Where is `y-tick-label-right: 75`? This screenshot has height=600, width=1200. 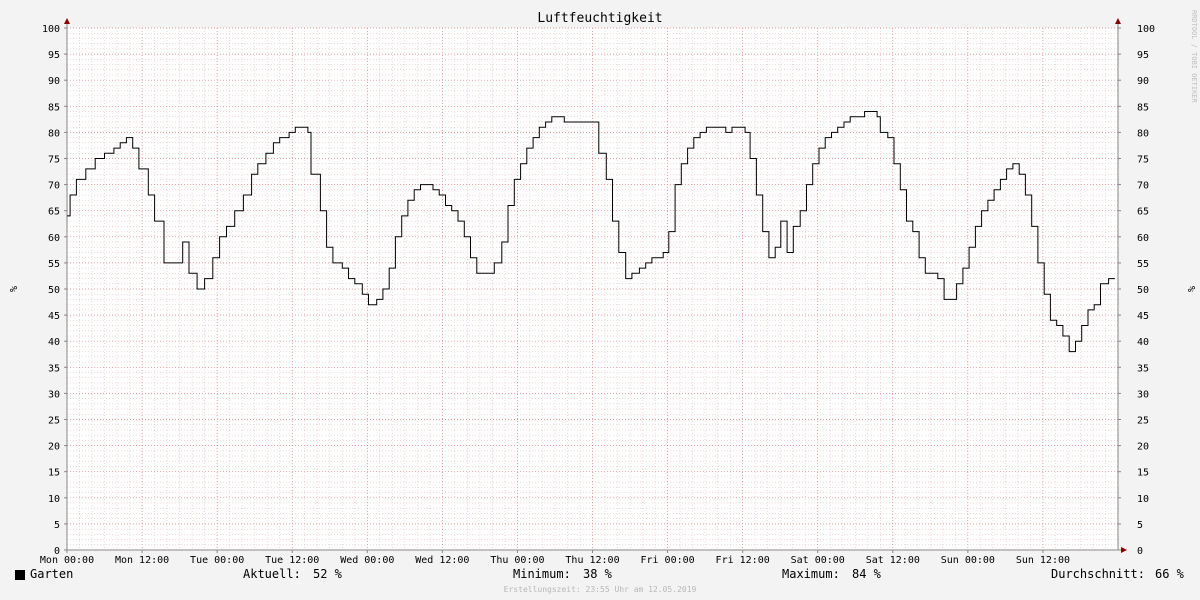
y-tick-label-right: 75 is located at coordinates (1143, 160).